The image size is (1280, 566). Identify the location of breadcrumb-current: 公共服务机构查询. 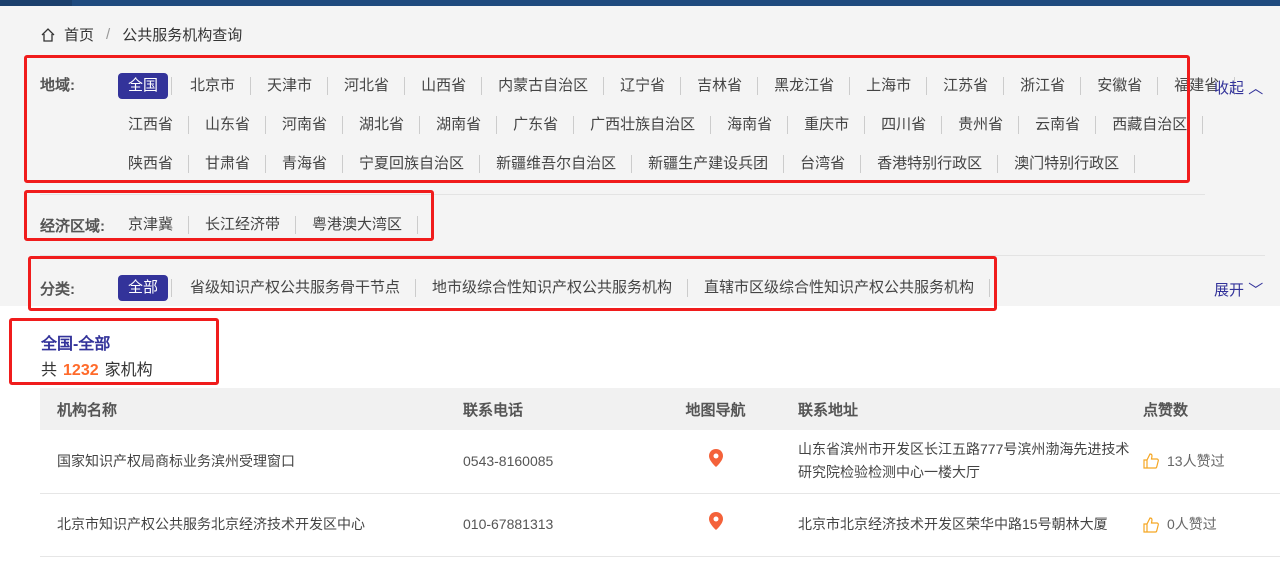
(182, 35).